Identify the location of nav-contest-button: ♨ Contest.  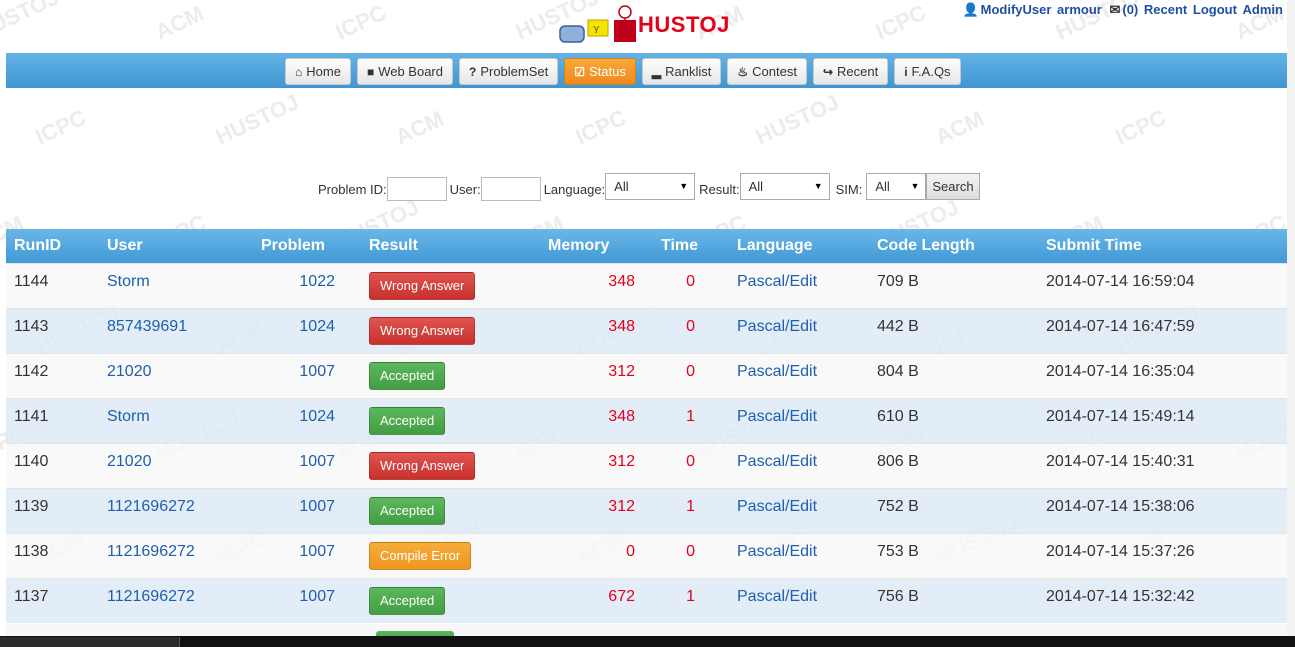
(767, 71).